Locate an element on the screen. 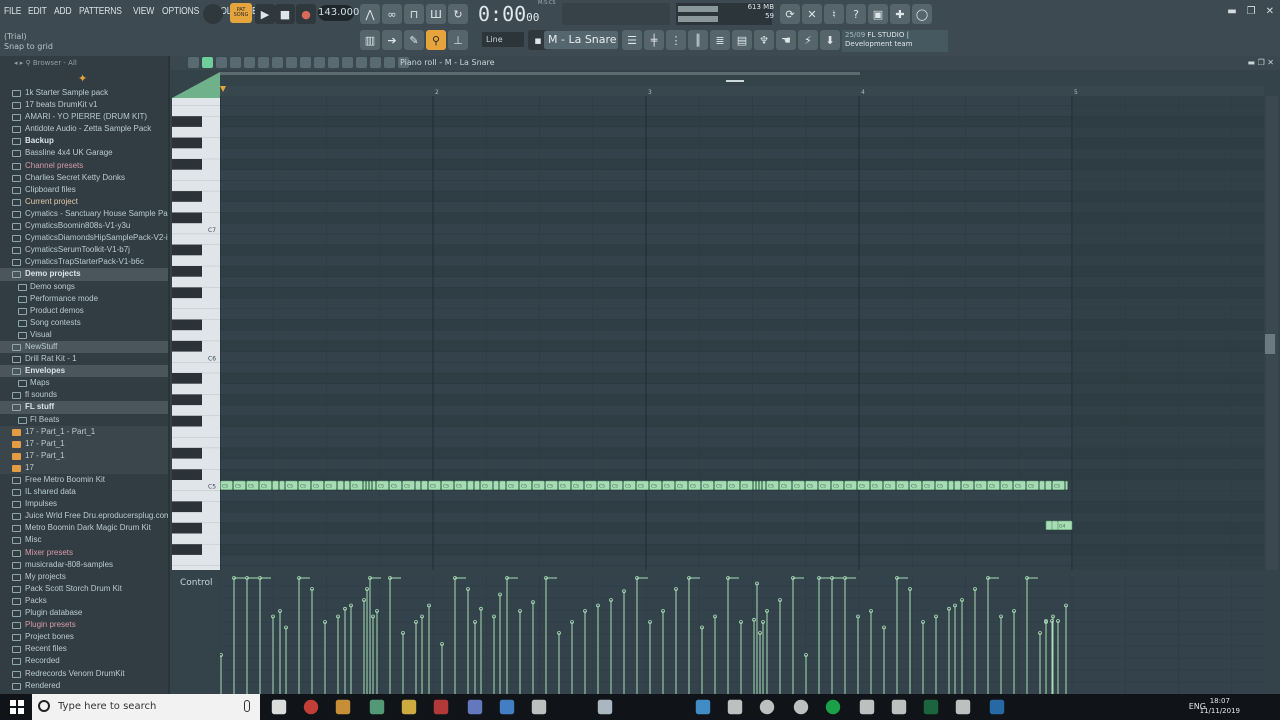 The height and width of the screenshot is (720, 1280). browser-folder: FL stuff is located at coordinates (84, 407).